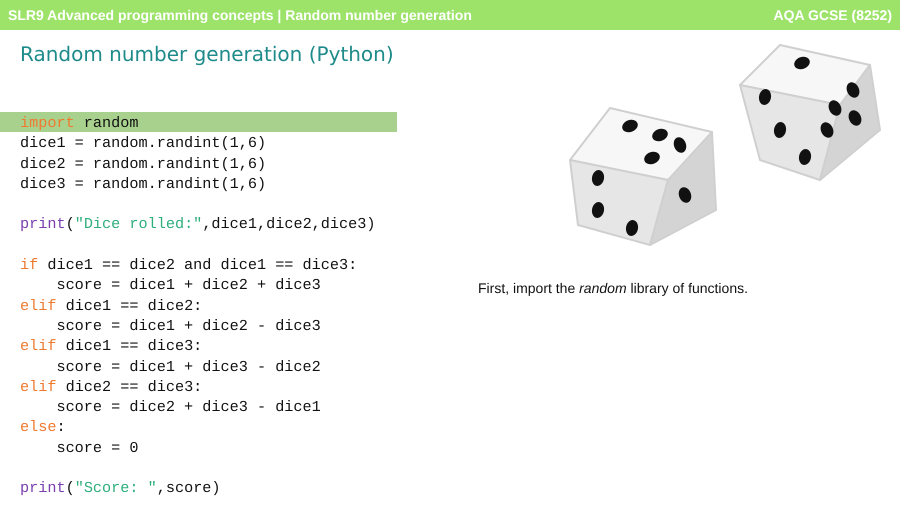  Describe the element at coordinates (96, 447) in the screenshot. I see `code-line: score = 0` at that location.